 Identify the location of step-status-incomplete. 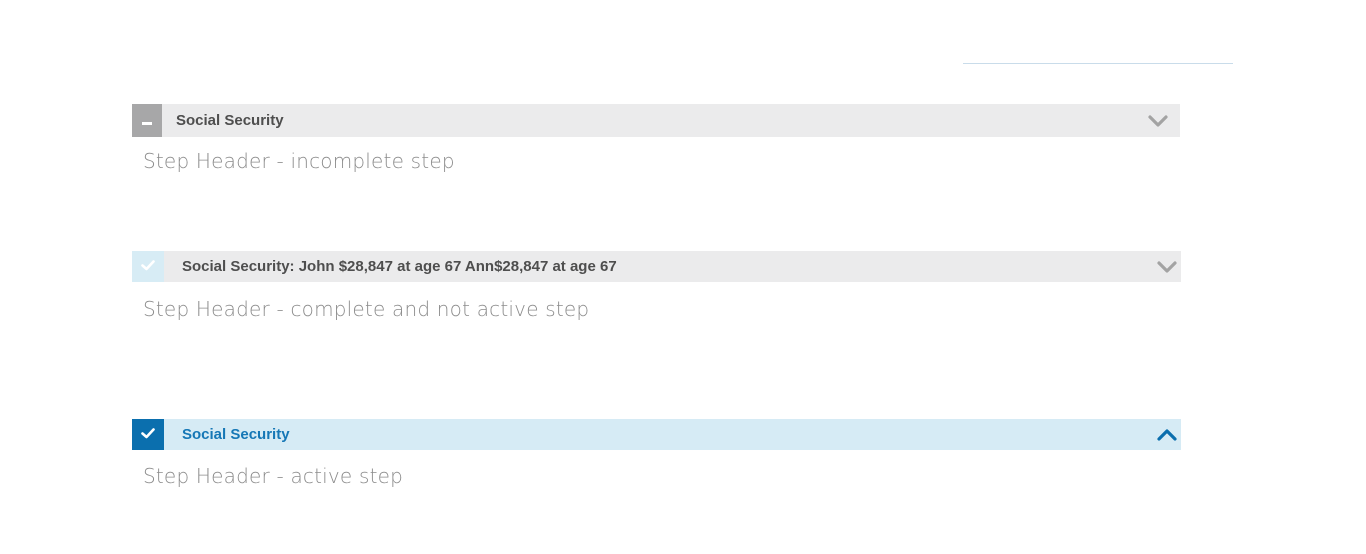
(147, 120).